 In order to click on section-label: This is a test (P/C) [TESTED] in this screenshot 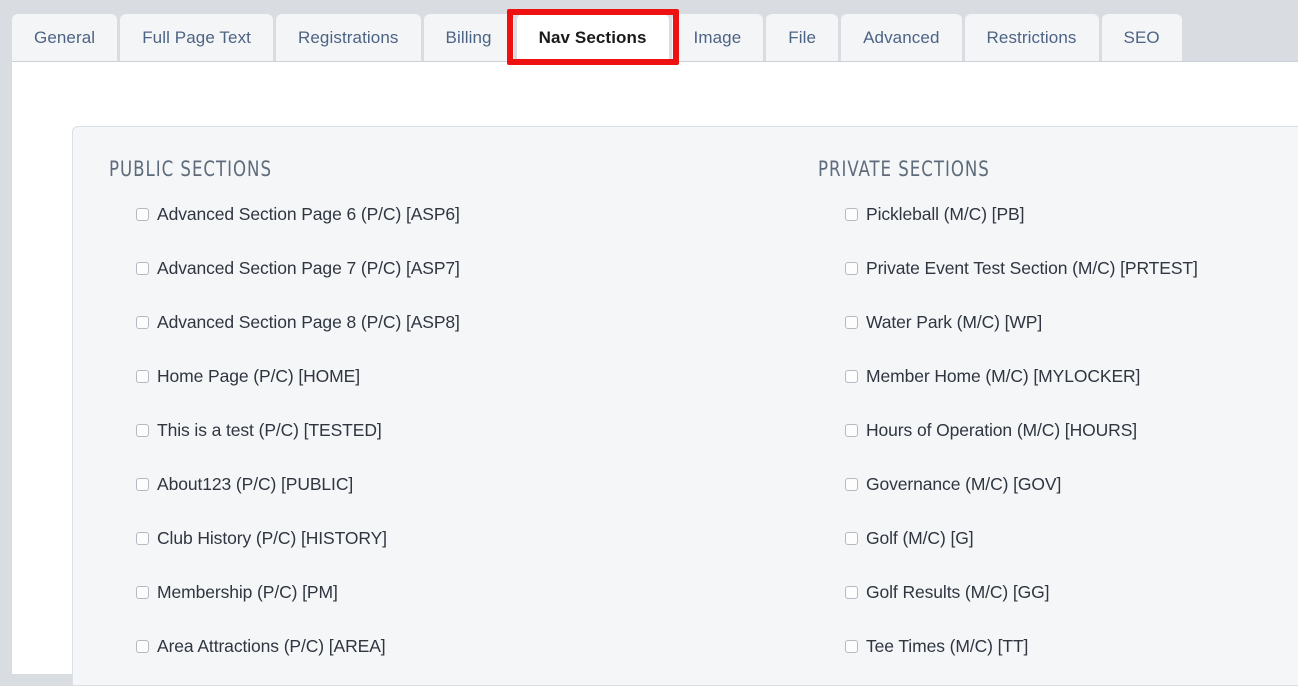, I will do `click(269, 430)`.